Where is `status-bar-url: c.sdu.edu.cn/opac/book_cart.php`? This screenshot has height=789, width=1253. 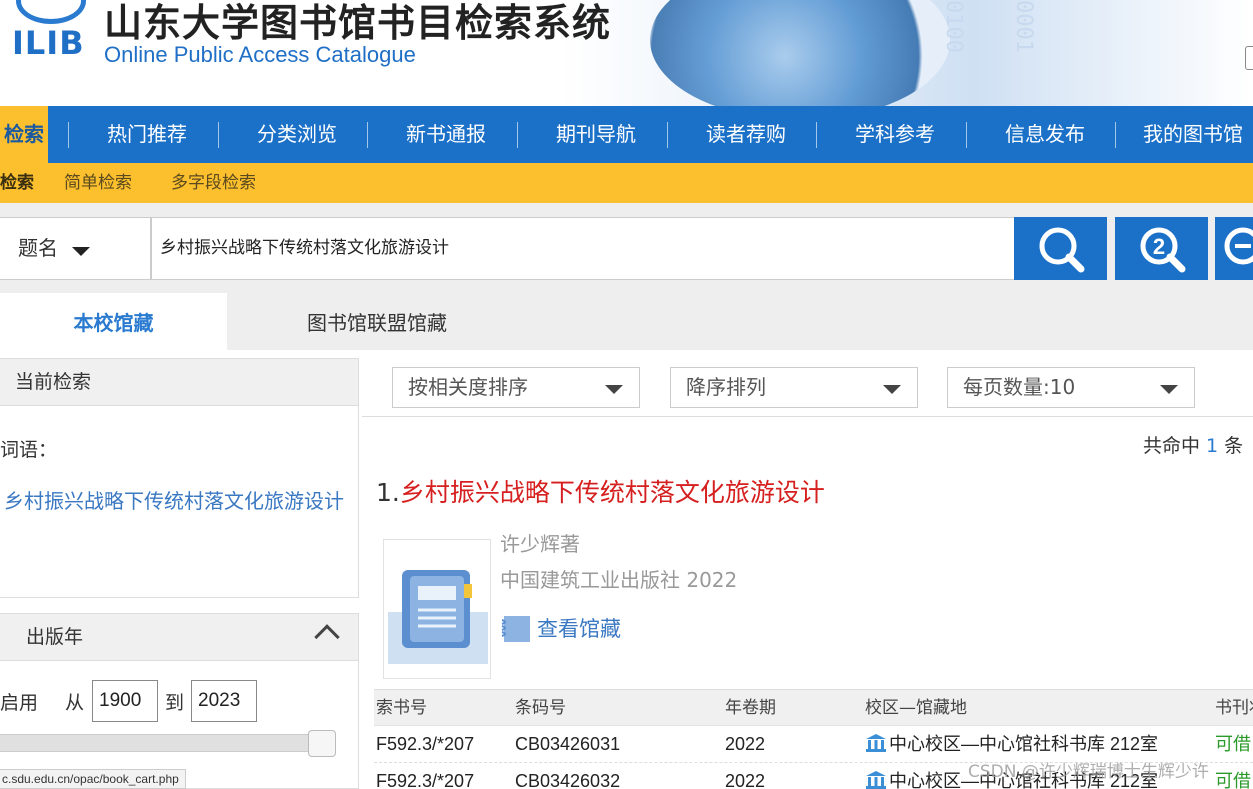 status-bar-url: c.sdu.edu.cn/opac/book_cart.php is located at coordinates (93, 779).